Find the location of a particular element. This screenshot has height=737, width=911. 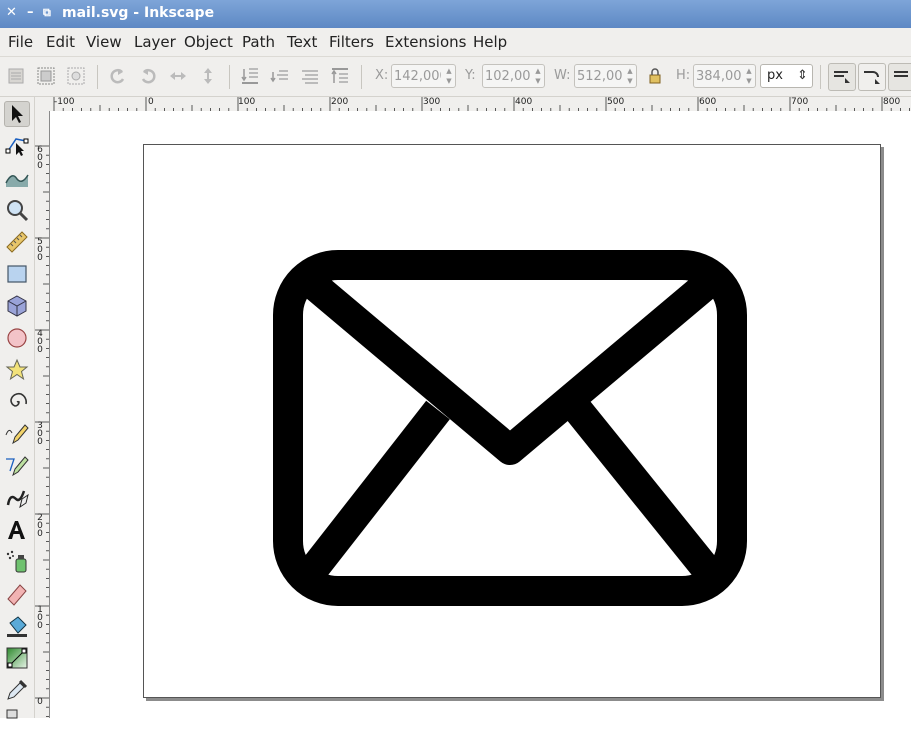

zoom-tool is located at coordinates (17, 210).